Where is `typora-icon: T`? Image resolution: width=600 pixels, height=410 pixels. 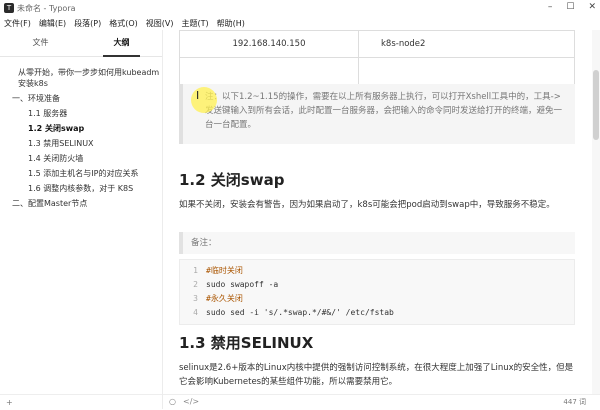 typora-icon: T is located at coordinates (9, 8).